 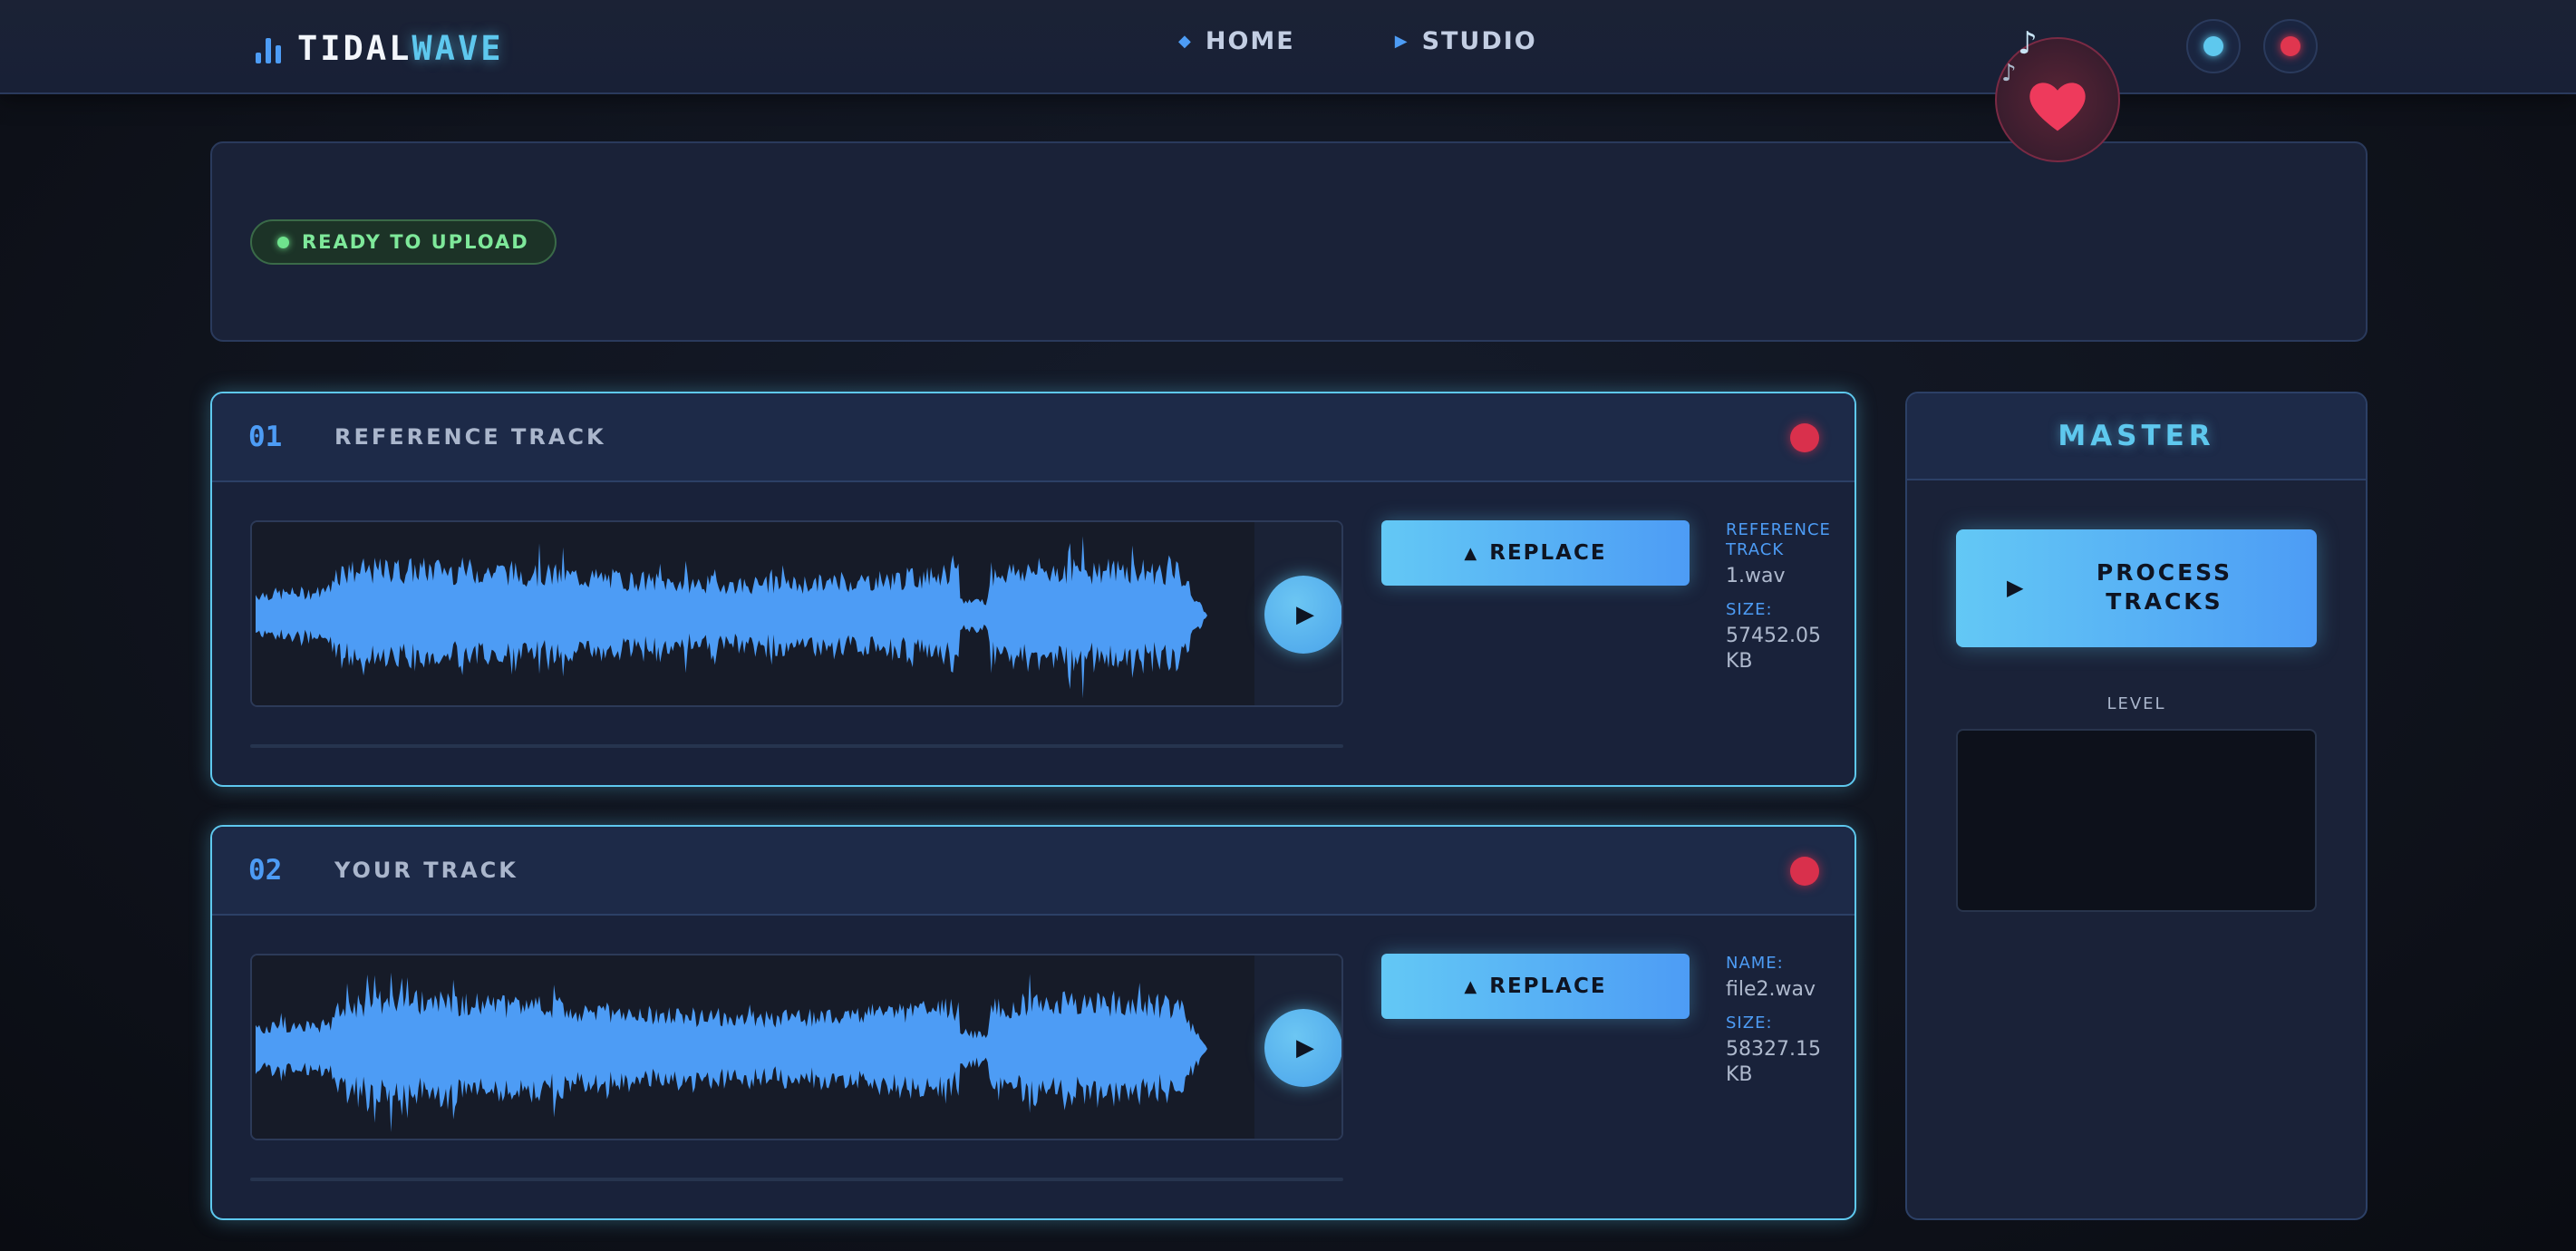 I want to click on master-header: MASTER, so click(x=2136, y=436).